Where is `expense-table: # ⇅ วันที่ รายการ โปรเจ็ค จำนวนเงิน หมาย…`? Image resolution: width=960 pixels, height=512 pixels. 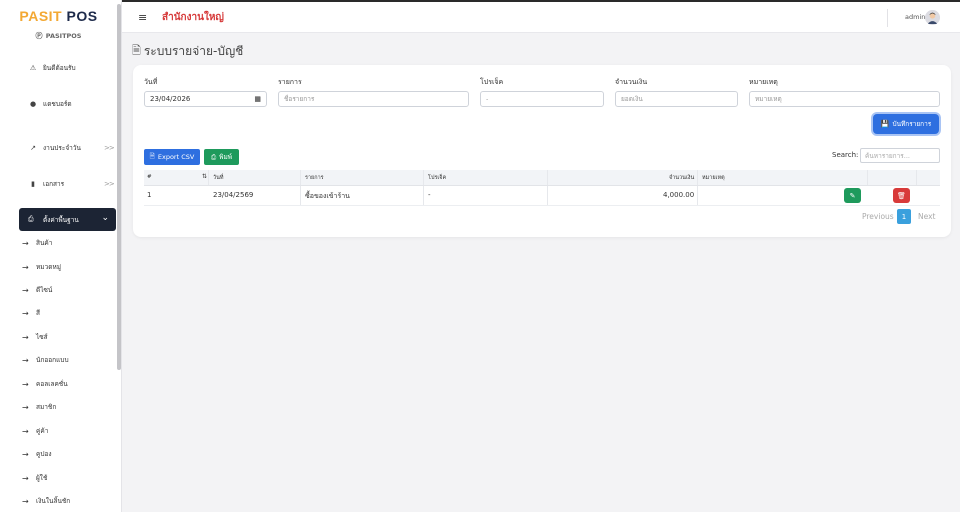 expense-table: # ⇅ วันที่ รายการ โปรเจ็ค จำนวนเงิน หมาย… is located at coordinates (542, 188).